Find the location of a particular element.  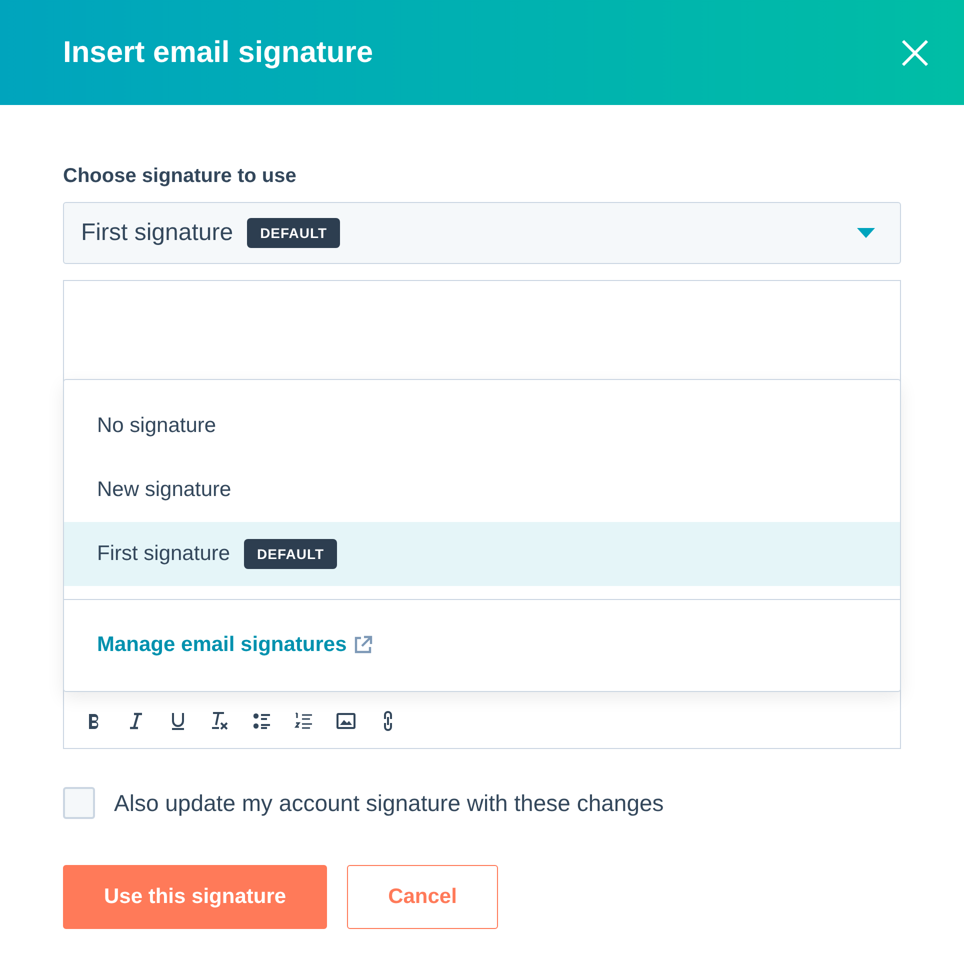

dropdown-option: First signature DEFAULT is located at coordinates (482, 554).